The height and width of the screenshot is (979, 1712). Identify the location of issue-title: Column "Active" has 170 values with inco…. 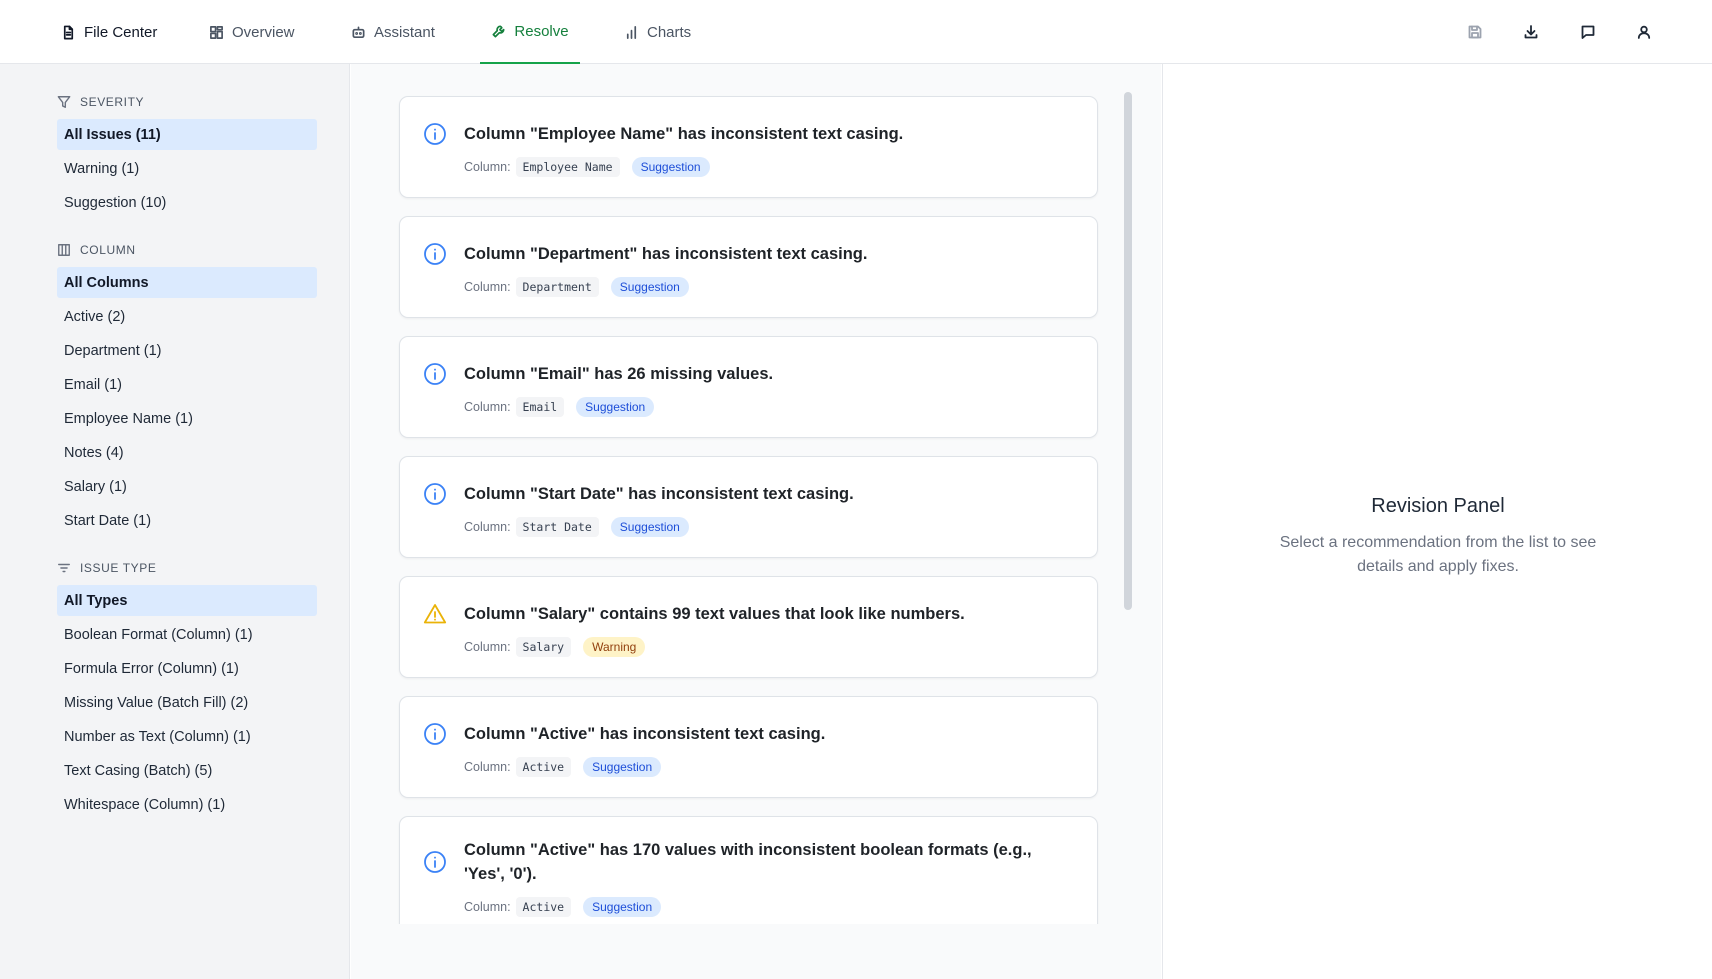
(748, 862).